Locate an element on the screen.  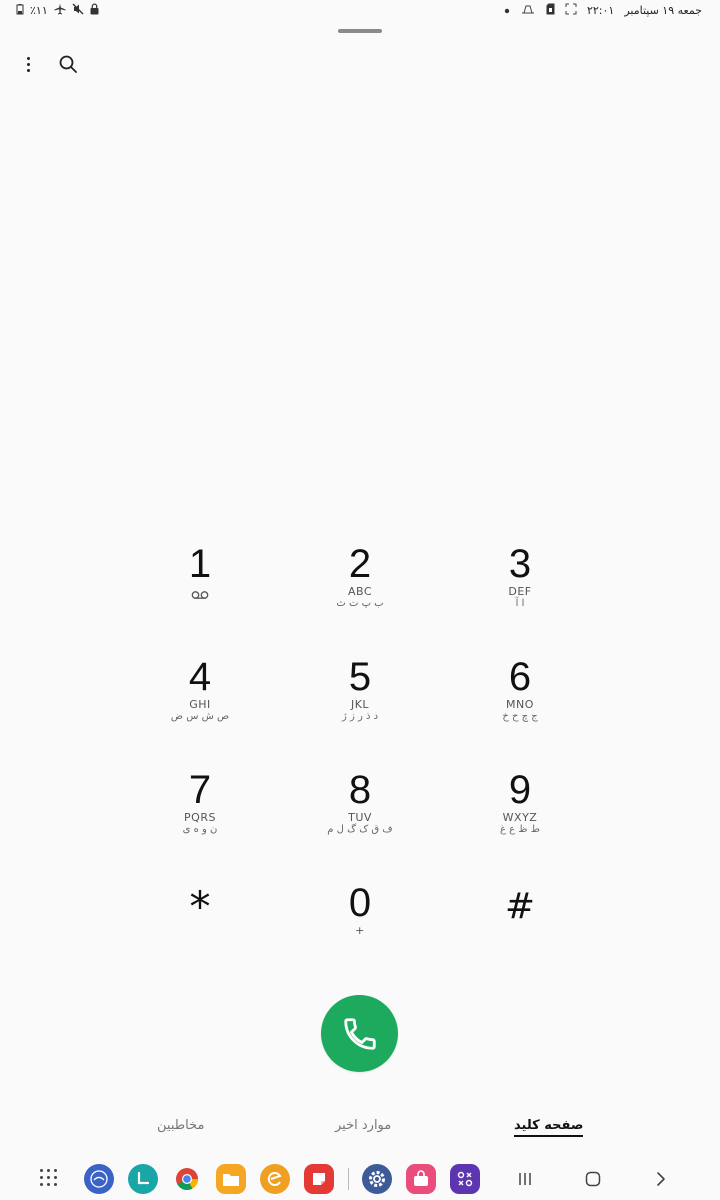
battery-icon is located at coordinates (20, 11).